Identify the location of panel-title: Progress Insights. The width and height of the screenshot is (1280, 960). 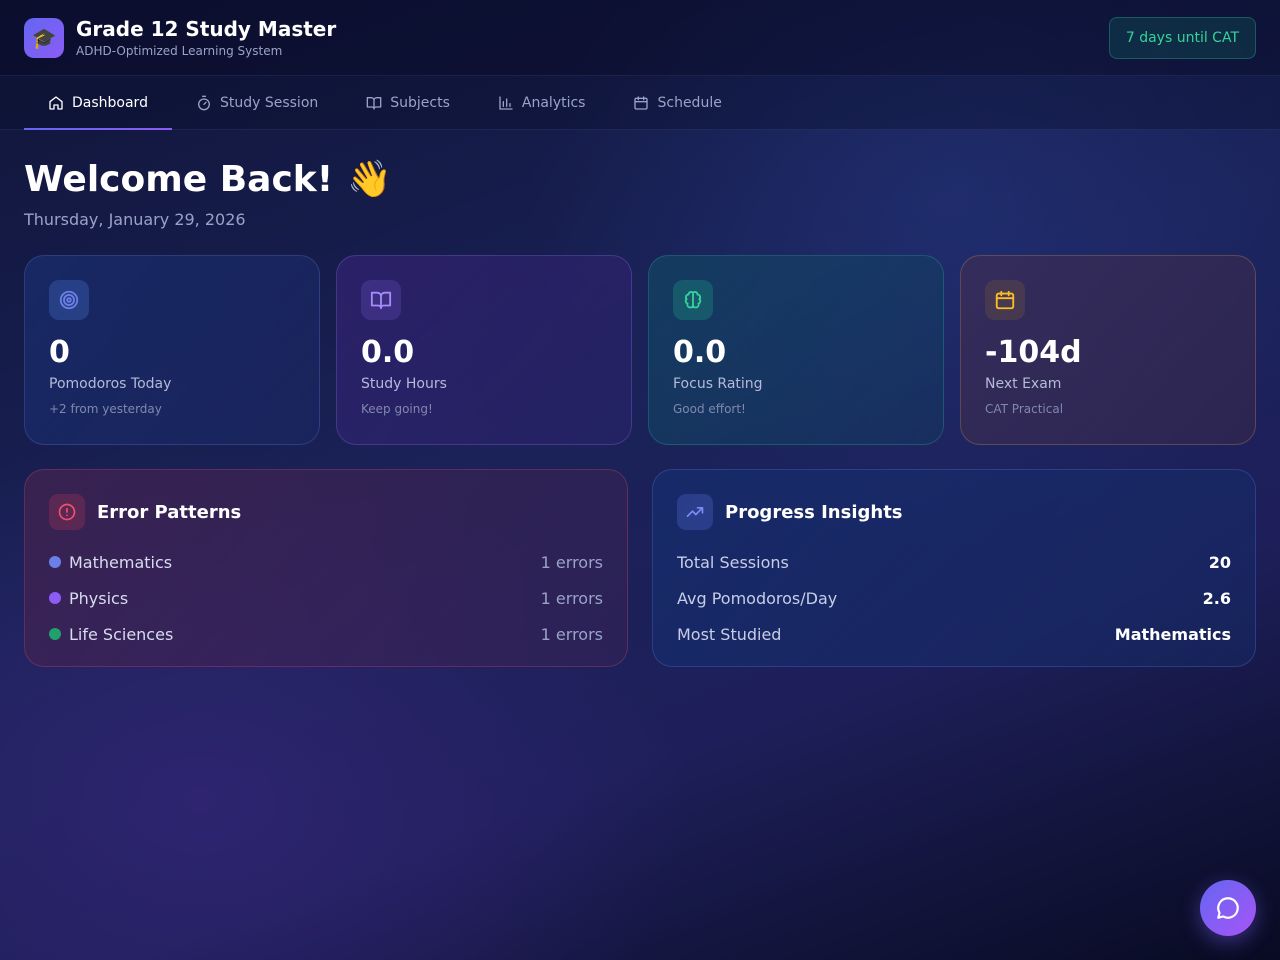
(814, 512).